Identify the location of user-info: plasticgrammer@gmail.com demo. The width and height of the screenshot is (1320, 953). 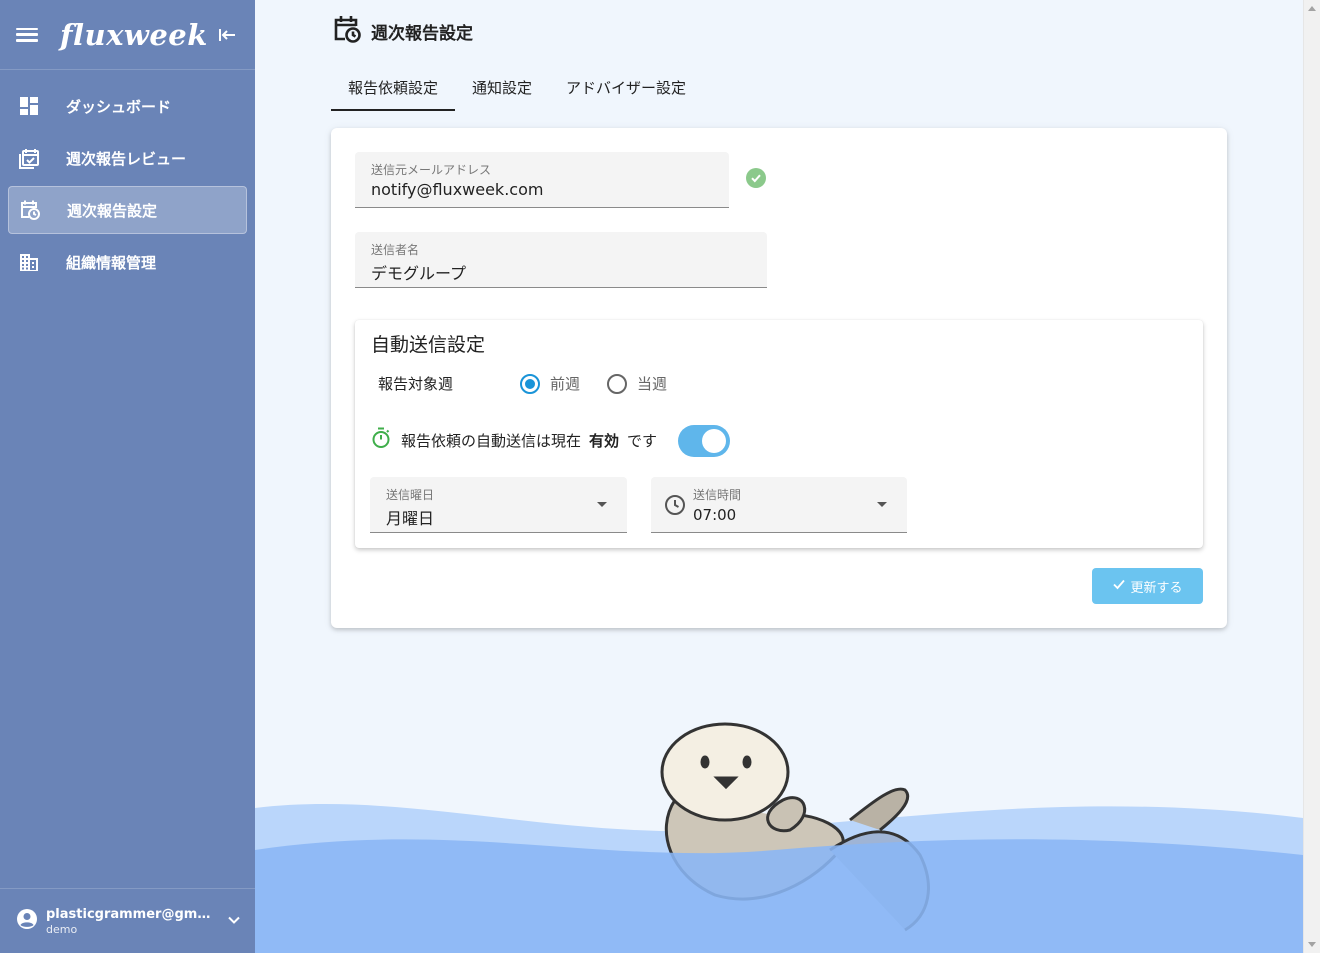
(136, 921).